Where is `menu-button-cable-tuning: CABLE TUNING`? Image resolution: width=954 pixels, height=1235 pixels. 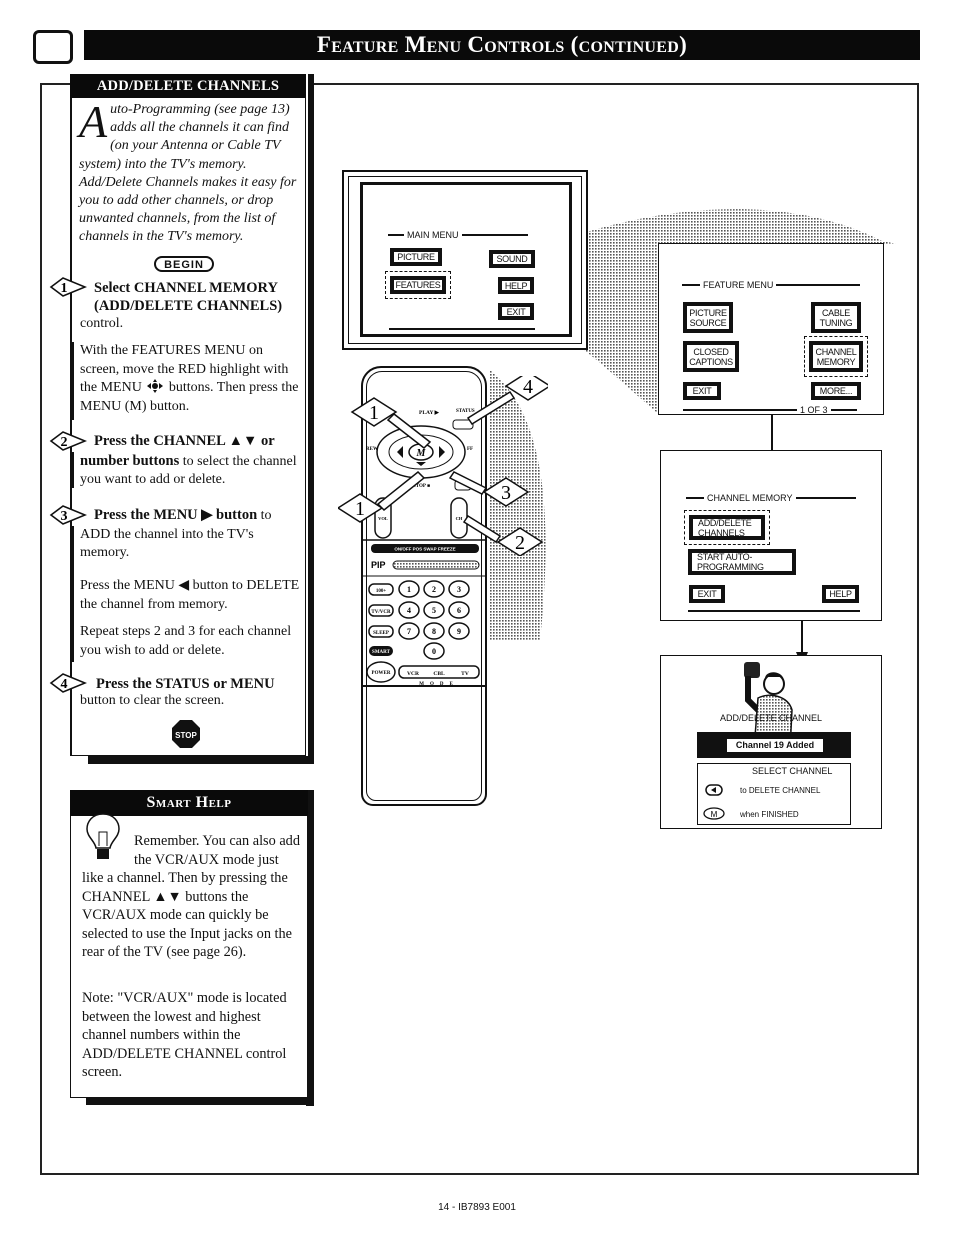
menu-button-cable-tuning: CABLE TUNING is located at coordinates (836, 317).